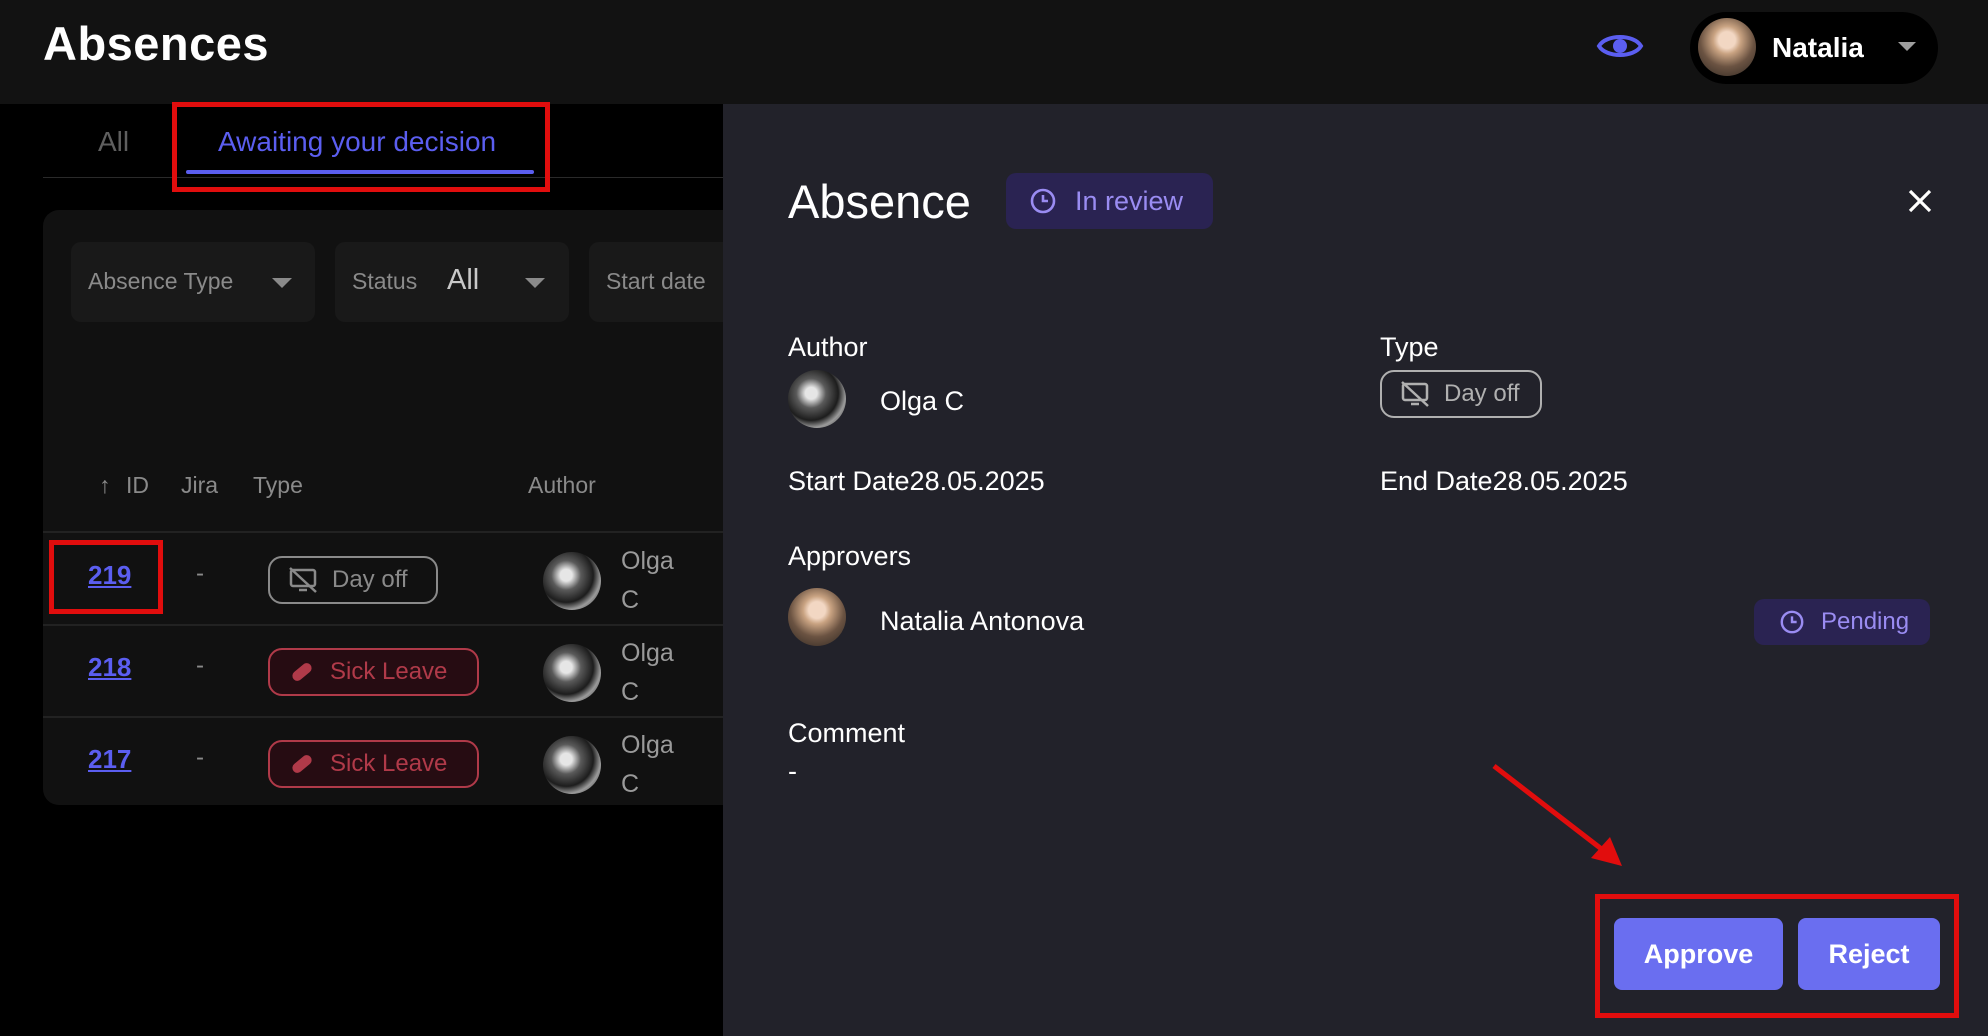 The height and width of the screenshot is (1036, 1988). I want to click on close-icon, so click(1920, 201).